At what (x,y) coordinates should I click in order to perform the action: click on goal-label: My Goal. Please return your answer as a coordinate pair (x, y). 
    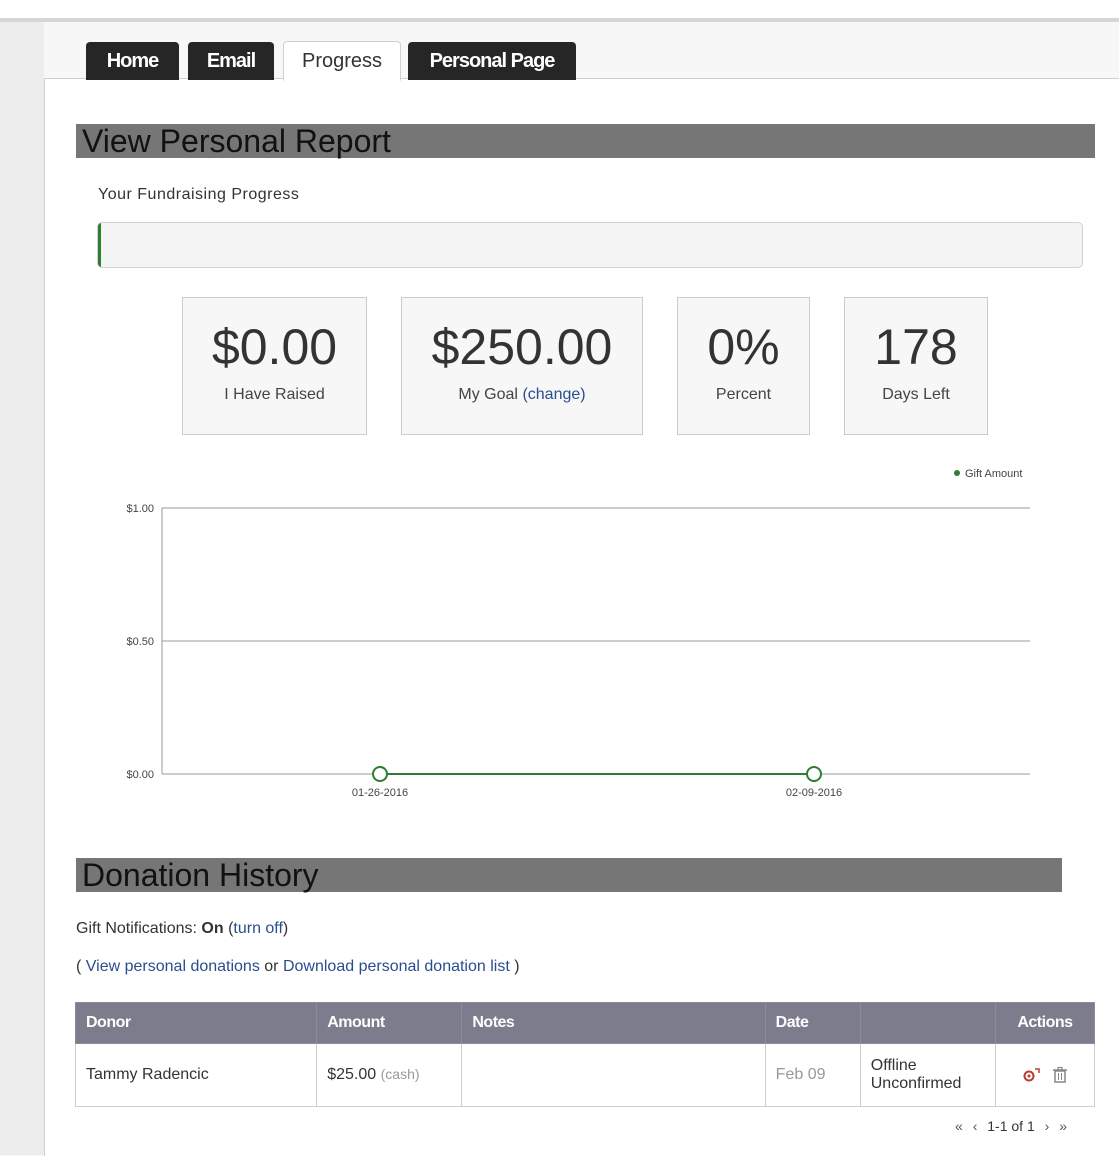
    Looking at the image, I should click on (488, 394).